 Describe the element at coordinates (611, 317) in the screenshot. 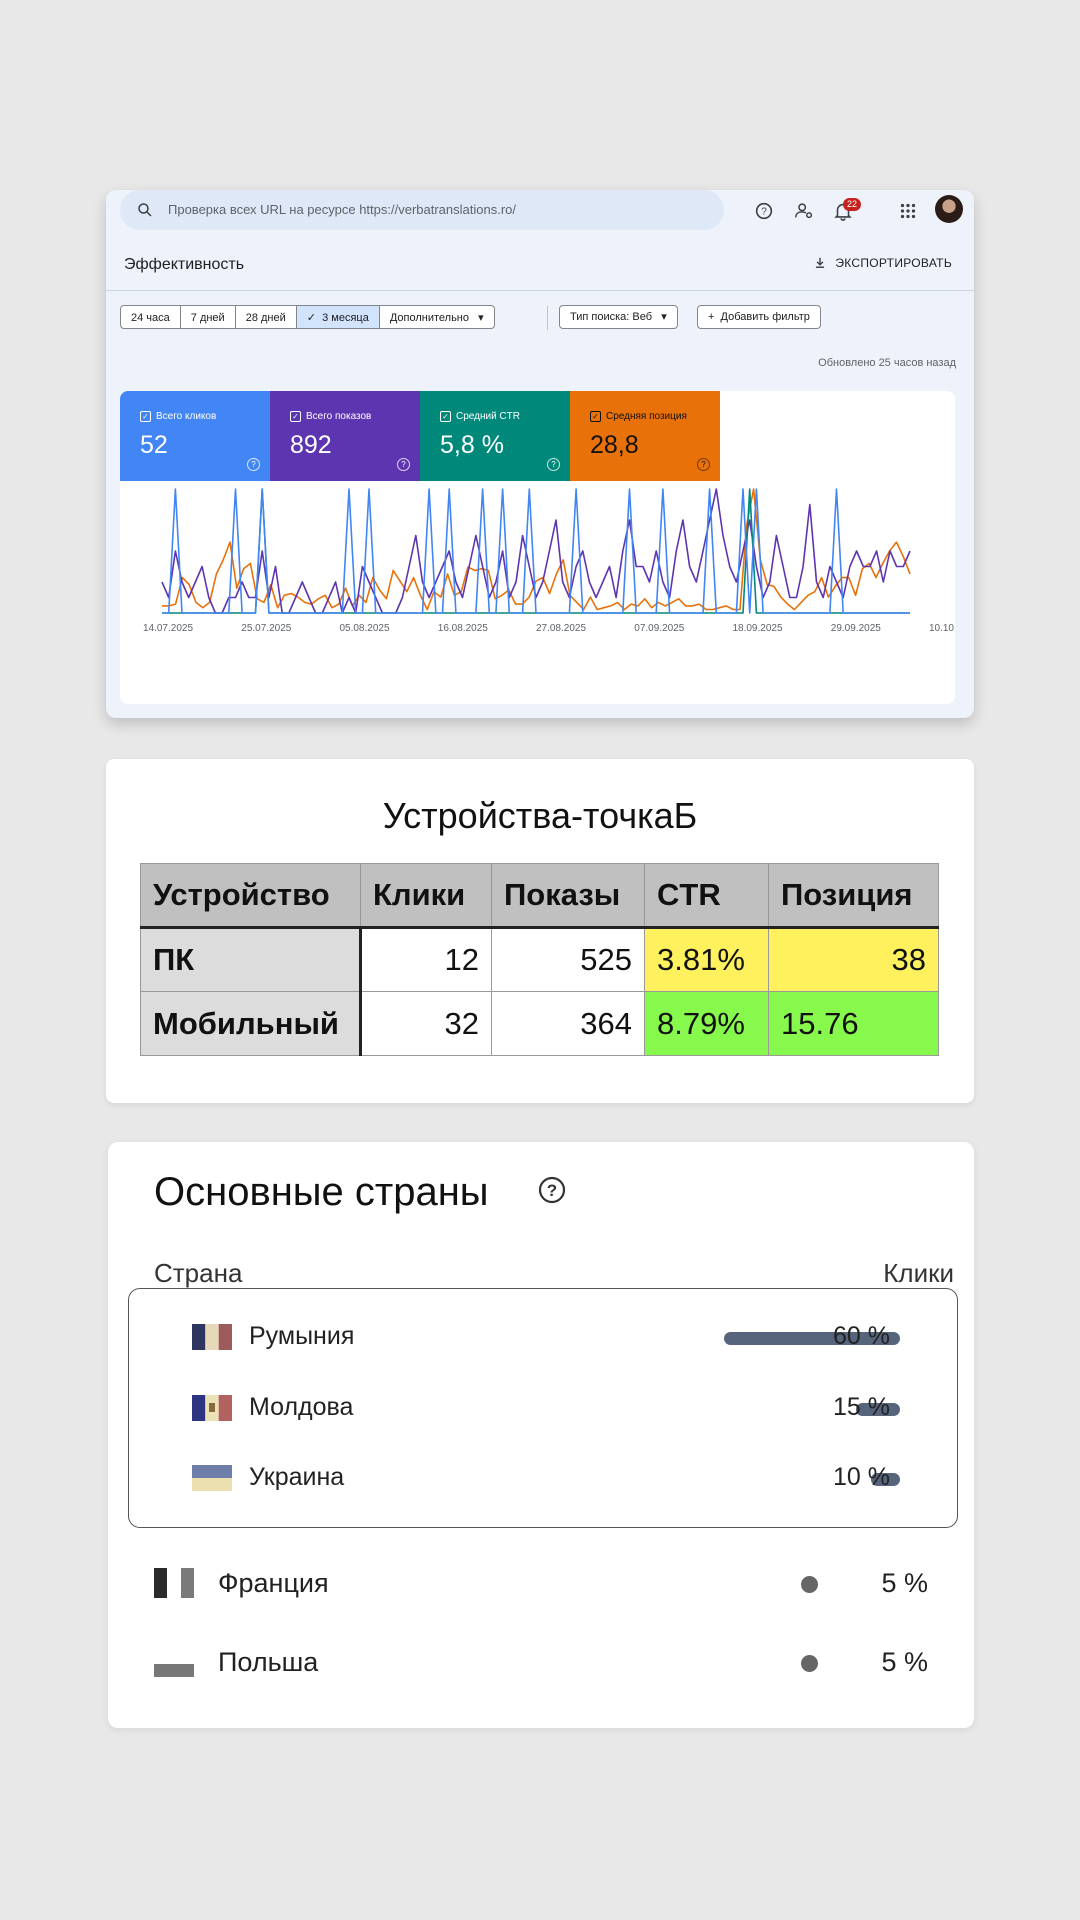

I see `search-type-label: Тип поиска: Веб` at that location.